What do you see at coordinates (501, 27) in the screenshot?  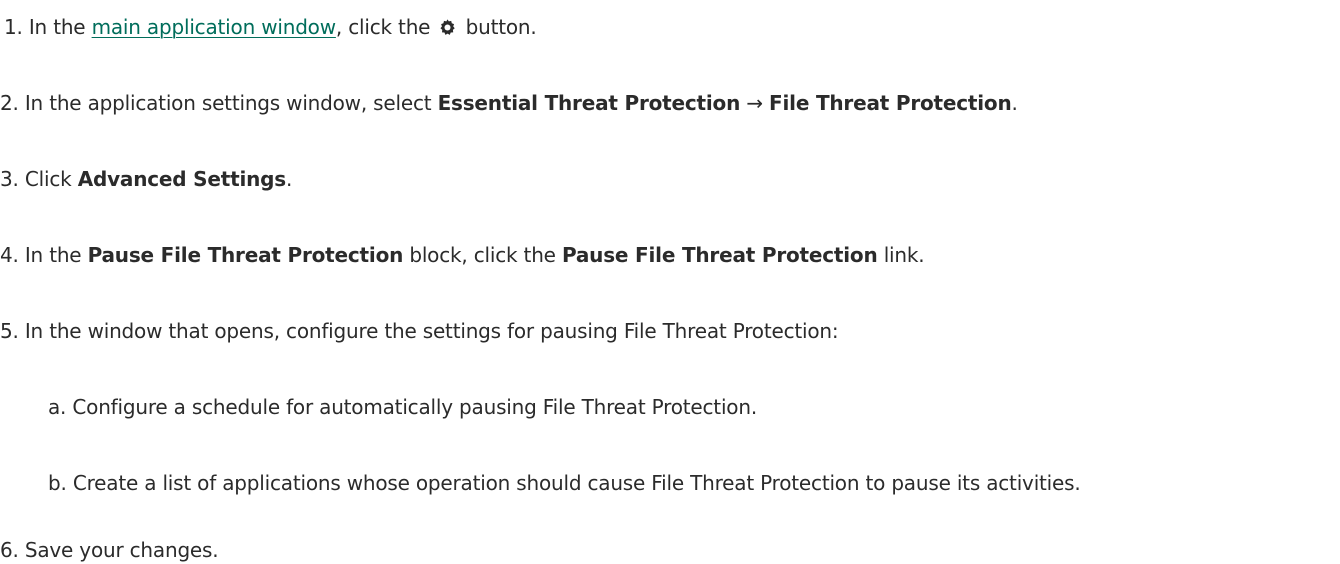 I see `step-text: button.` at bounding box center [501, 27].